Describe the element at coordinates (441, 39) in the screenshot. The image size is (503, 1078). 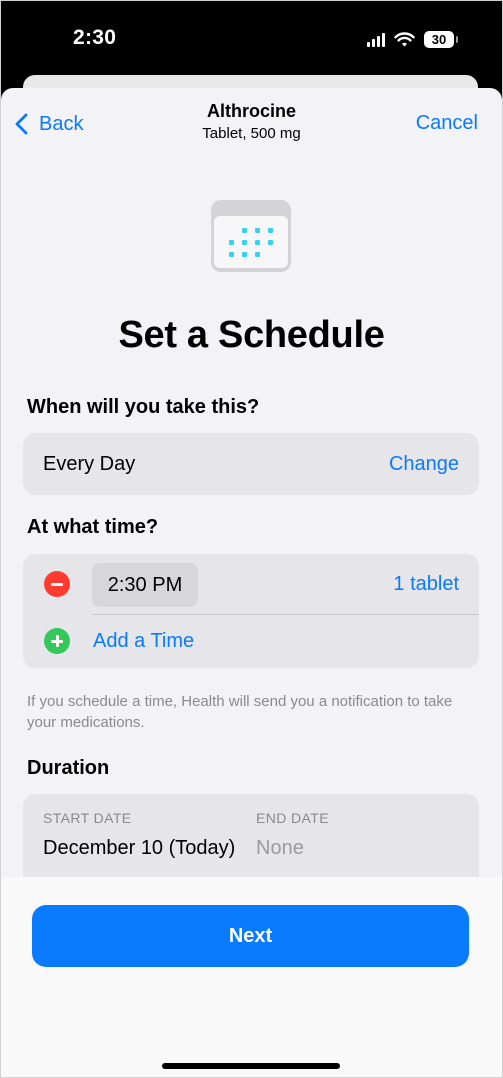
I see `battery-icon: 30` at that location.